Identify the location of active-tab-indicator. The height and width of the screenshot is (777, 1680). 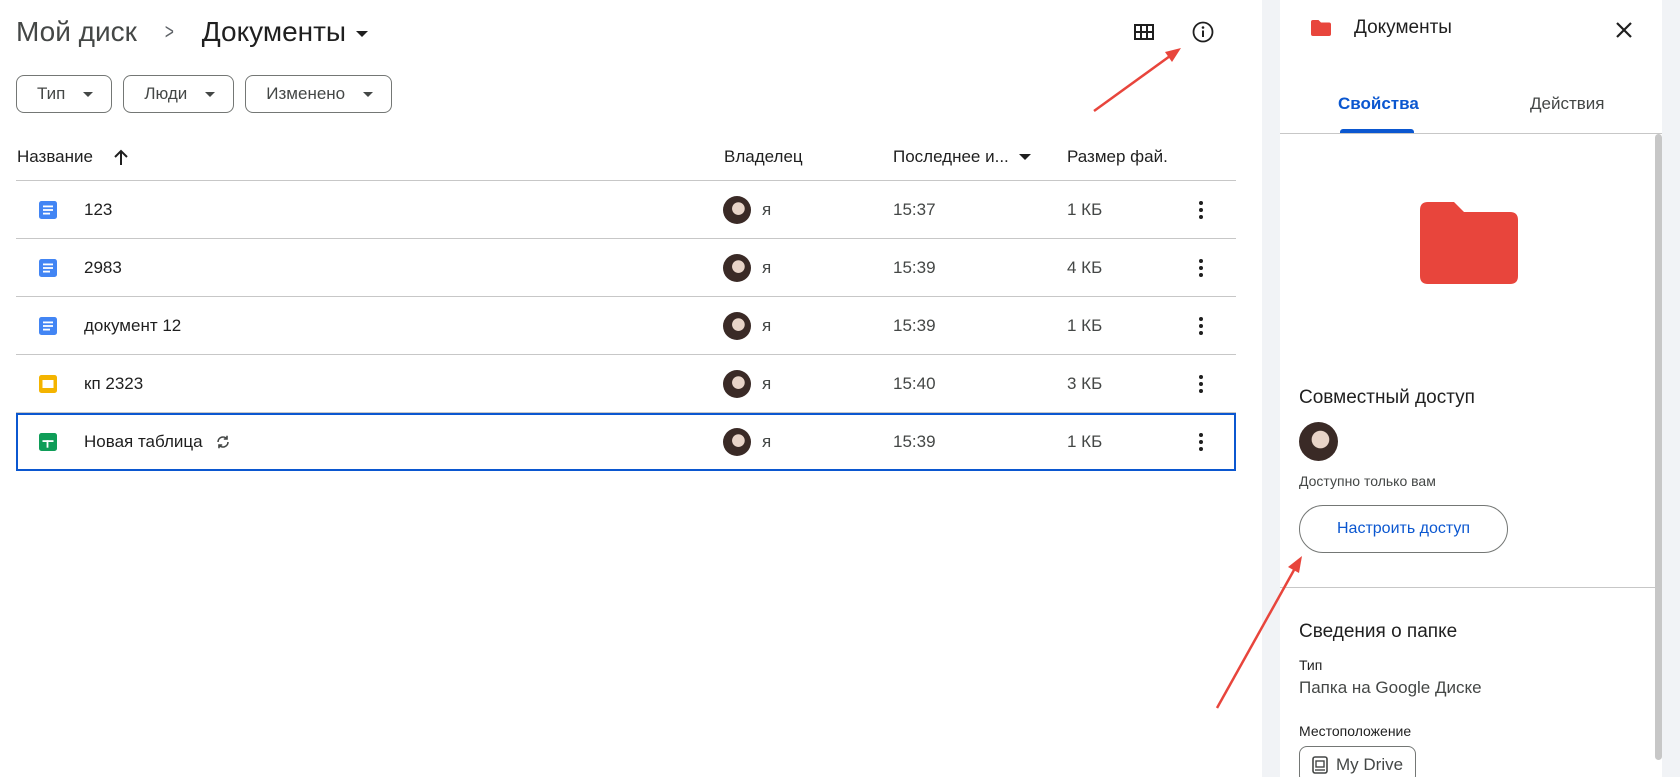
(1377, 131).